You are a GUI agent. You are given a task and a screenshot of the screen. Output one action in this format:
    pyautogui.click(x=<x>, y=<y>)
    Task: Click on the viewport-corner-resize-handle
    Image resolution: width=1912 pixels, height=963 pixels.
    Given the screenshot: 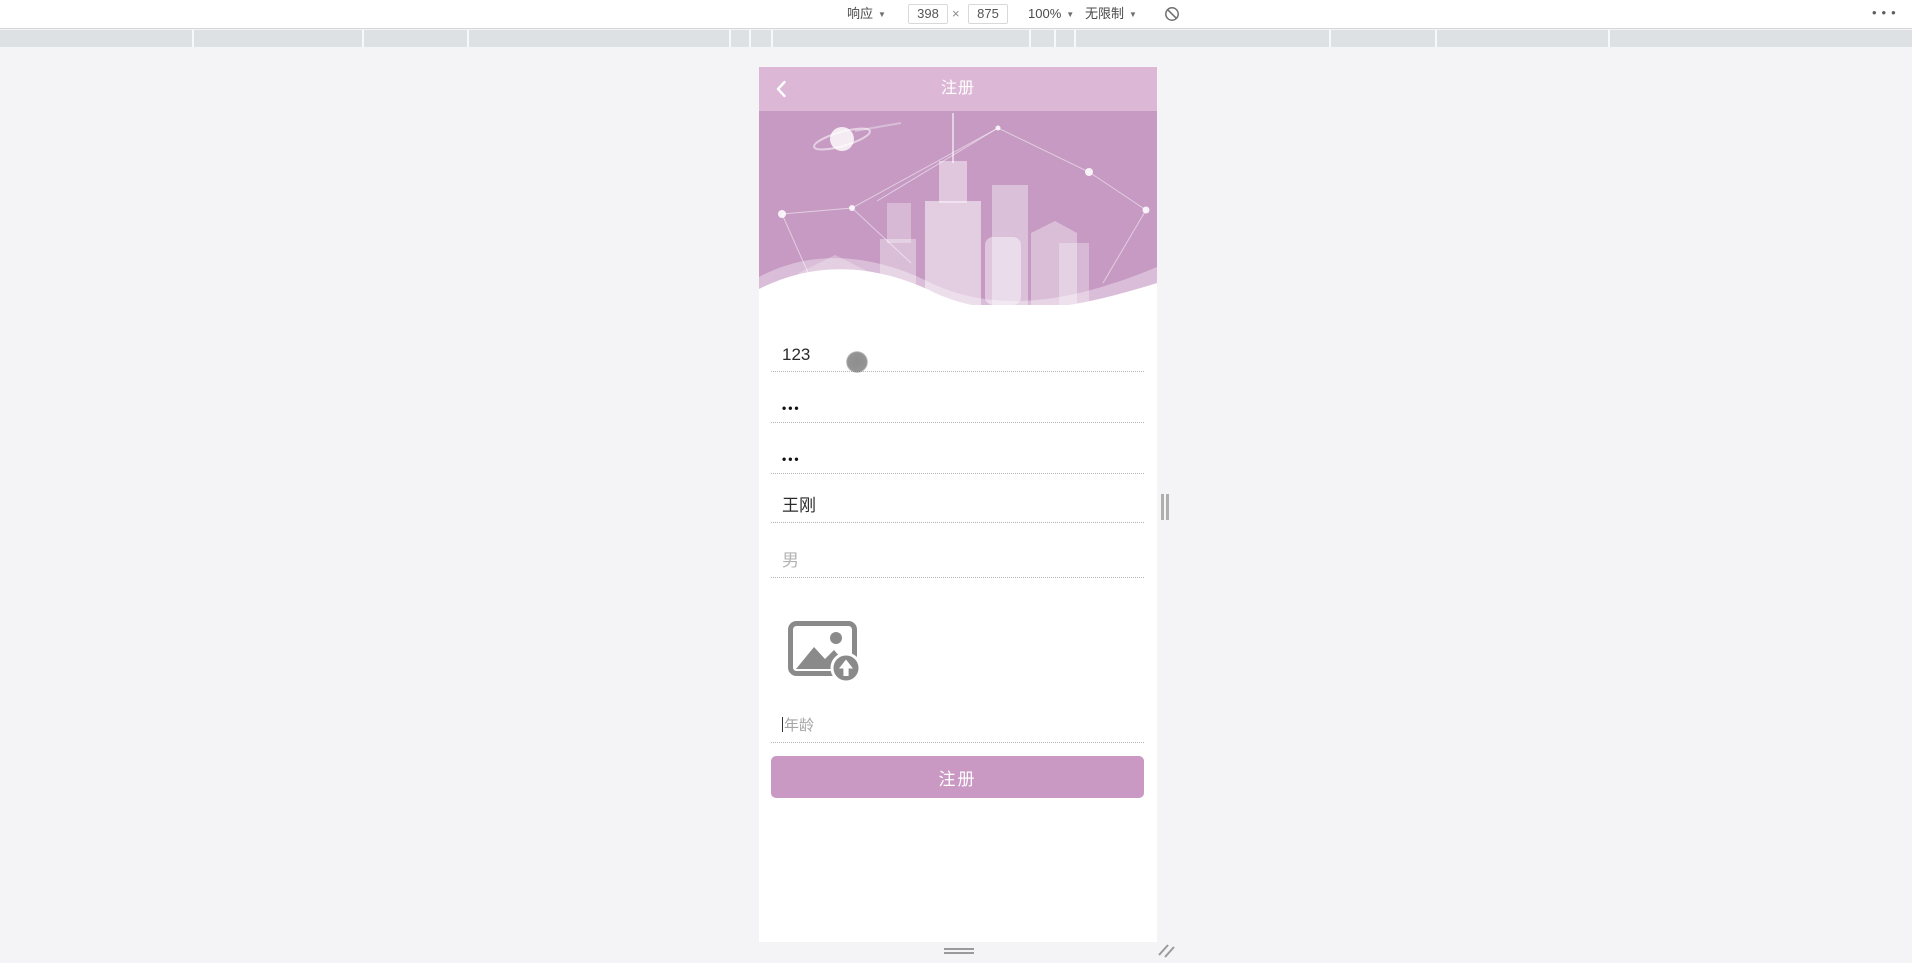 What is the action you would take?
    pyautogui.click(x=1166, y=950)
    